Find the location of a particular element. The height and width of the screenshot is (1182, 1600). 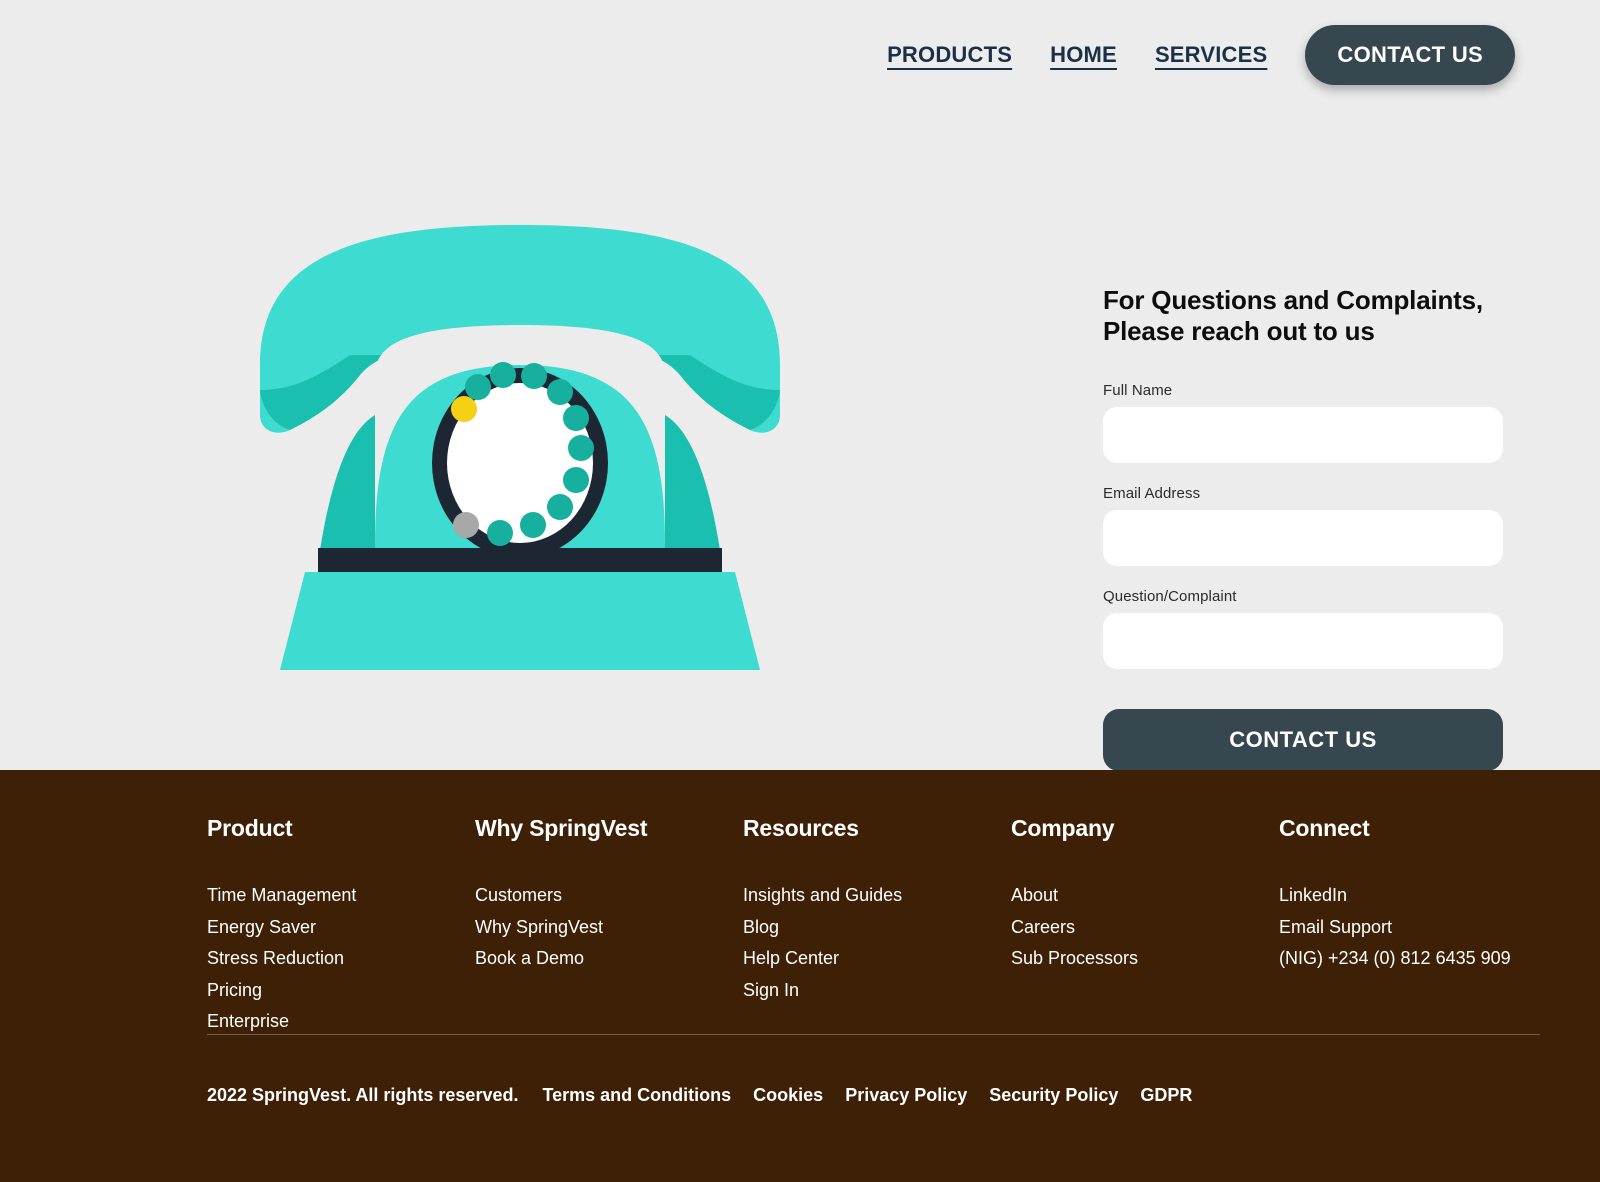

footer-link: Blog is located at coordinates (877, 928).